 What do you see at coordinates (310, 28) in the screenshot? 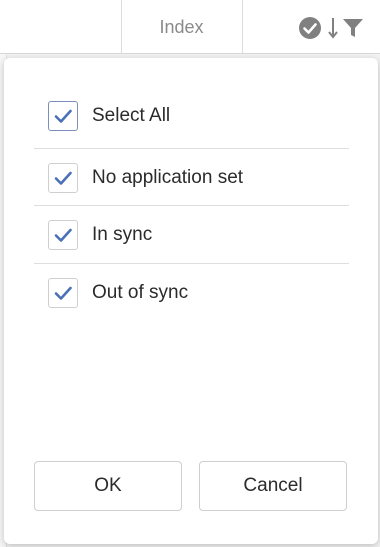
I see `check-circle-icon` at bounding box center [310, 28].